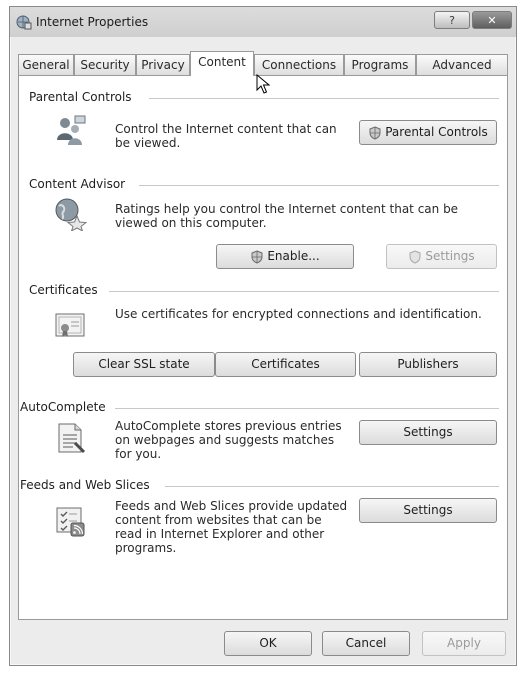 This screenshot has height=673, width=526. What do you see at coordinates (105, 64) in the screenshot?
I see `tab-security: Security` at bounding box center [105, 64].